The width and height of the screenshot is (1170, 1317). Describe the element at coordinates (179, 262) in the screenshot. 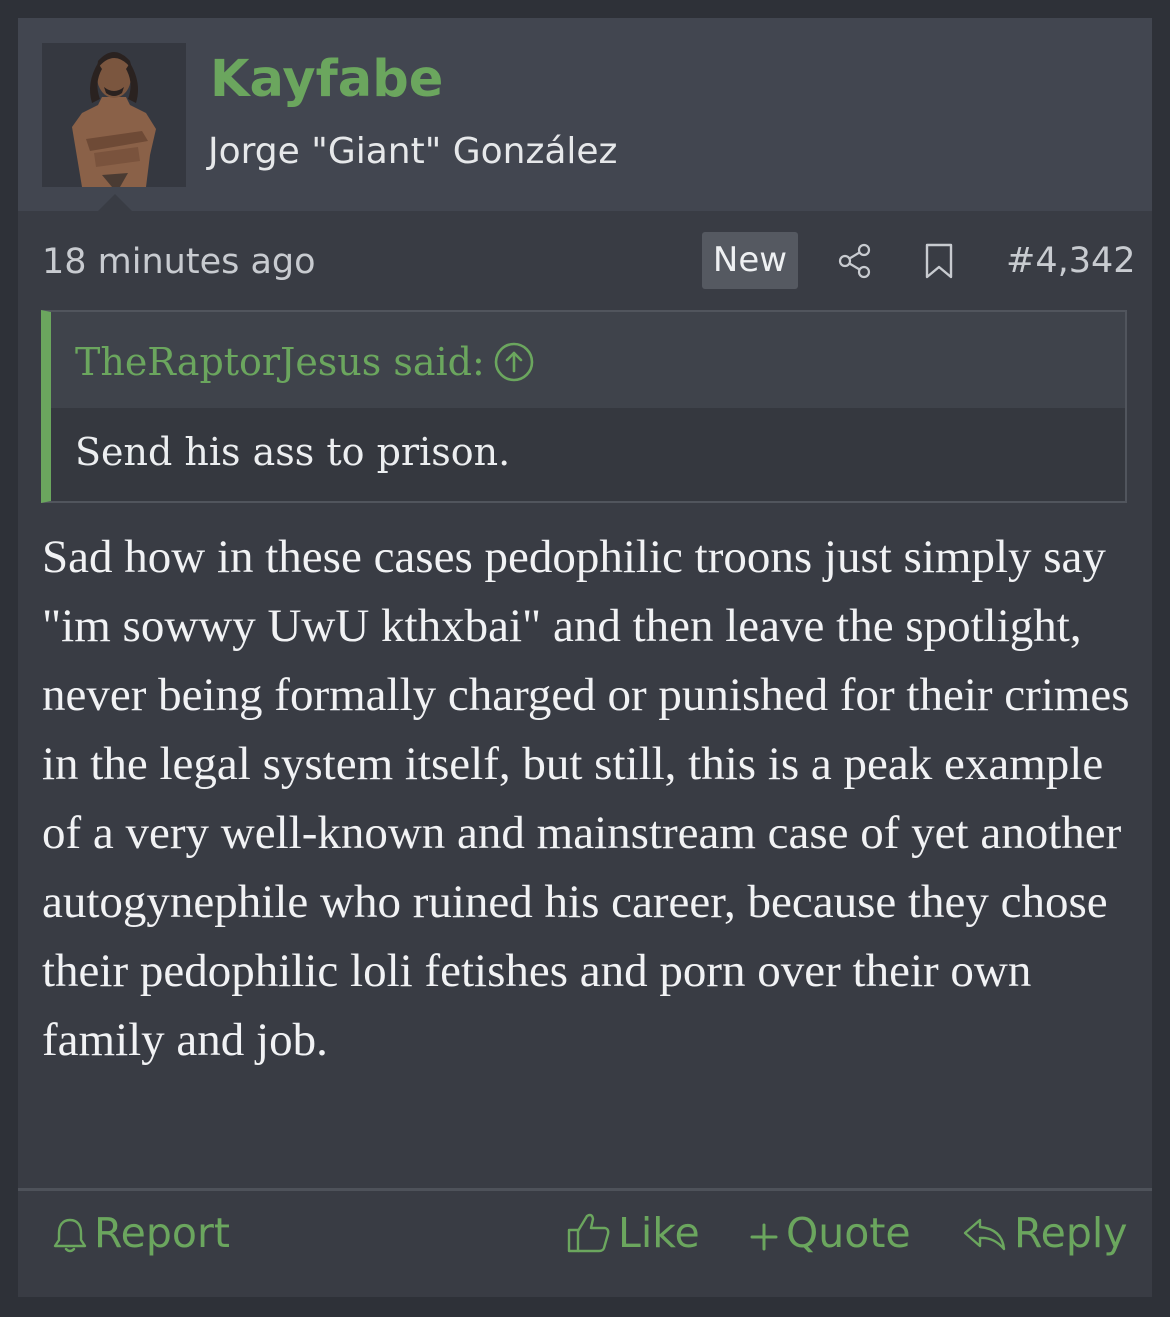

I see `post-timestamp: 18 minutes ago` at that location.